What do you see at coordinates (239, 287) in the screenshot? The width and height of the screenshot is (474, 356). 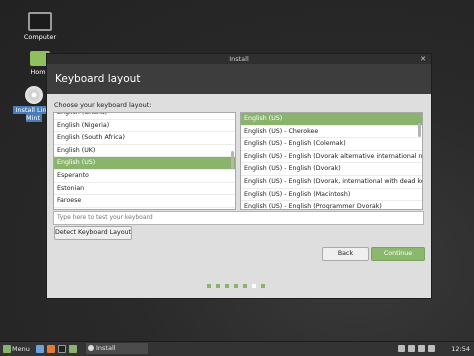 I see `progress-dots` at bounding box center [239, 287].